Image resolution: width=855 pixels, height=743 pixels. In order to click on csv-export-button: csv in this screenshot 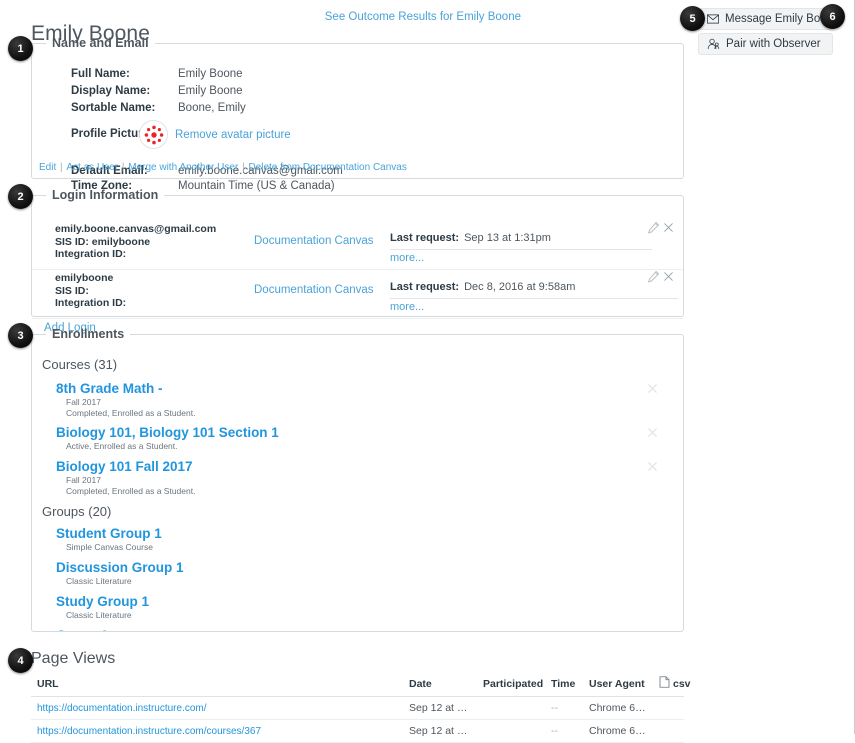, I will do `click(672, 684)`.